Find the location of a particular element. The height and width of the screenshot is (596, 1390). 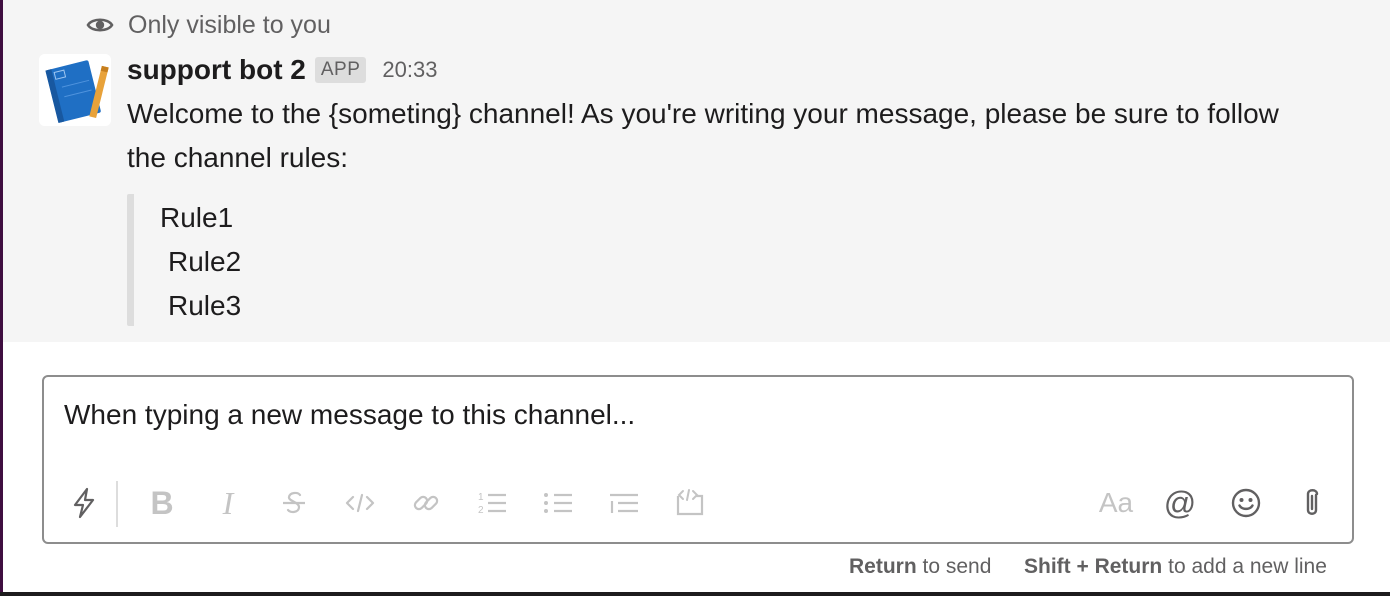

message-header: support bot 2 APP 20:33 is located at coordinates (282, 70).